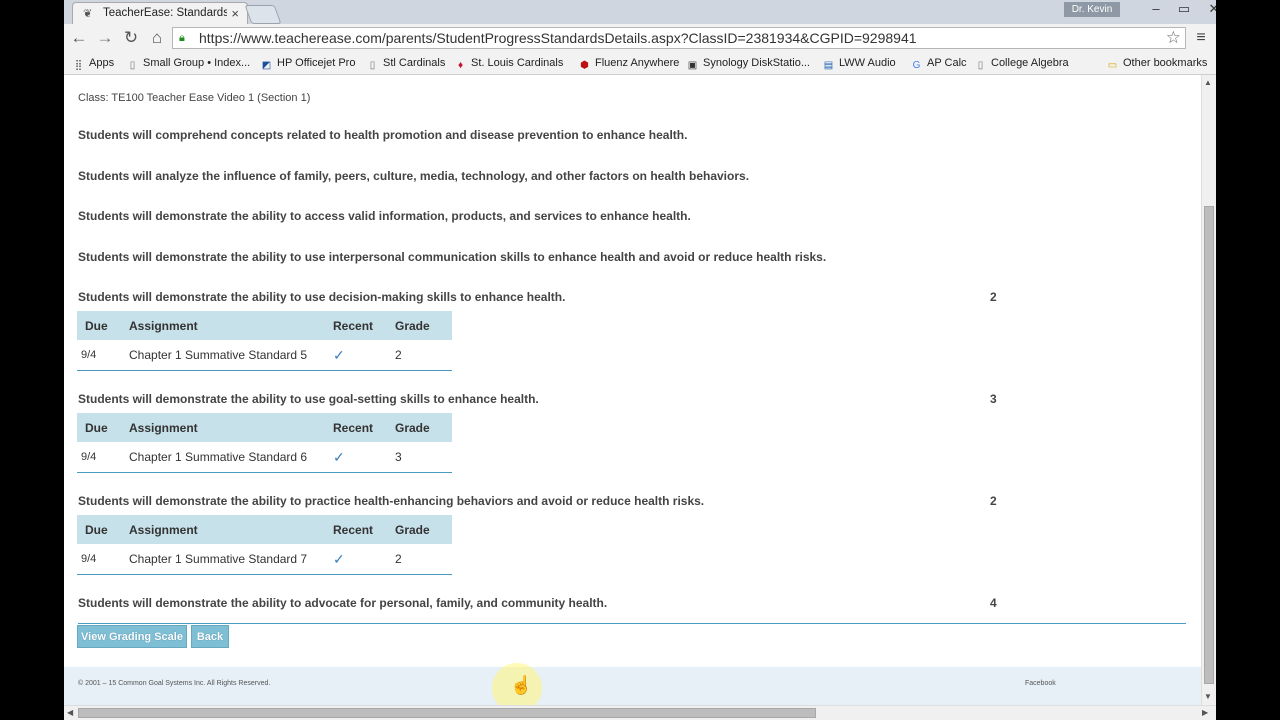  What do you see at coordinates (632, 623) in the screenshot?
I see `section-divider` at bounding box center [632, 623].